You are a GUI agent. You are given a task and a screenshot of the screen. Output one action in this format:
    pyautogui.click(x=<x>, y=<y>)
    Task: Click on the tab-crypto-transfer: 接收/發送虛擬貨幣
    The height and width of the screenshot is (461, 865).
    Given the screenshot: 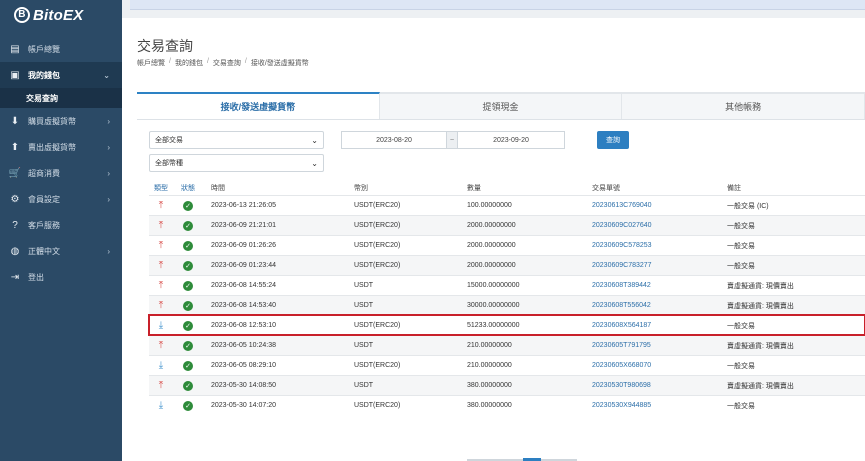 What is the action you would take?
    pyautogui.click(x=258, y=105)
    